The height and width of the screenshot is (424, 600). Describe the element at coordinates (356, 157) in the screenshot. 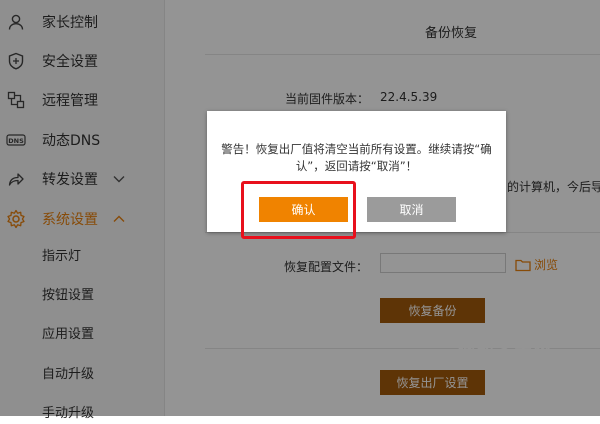

I see `dialog-message: 警告！恢复出厂值将清空当前所有设置。继续请按“确认”，返回请按“取消”！` at that location.